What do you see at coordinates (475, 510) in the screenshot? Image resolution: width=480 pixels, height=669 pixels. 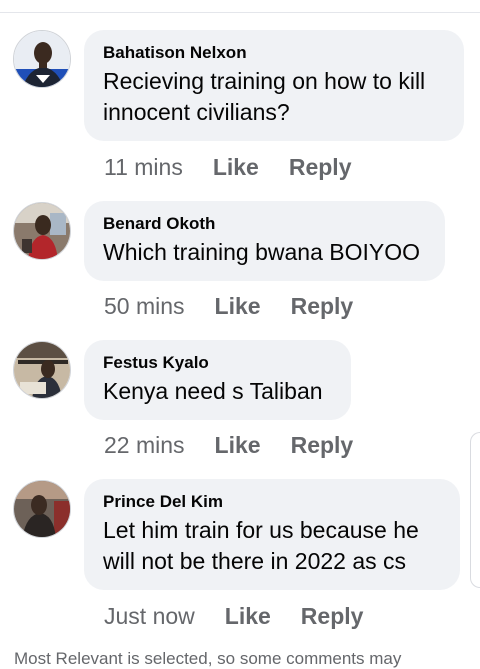 I see `side-panel-edge` at bounding box center [475, 510].